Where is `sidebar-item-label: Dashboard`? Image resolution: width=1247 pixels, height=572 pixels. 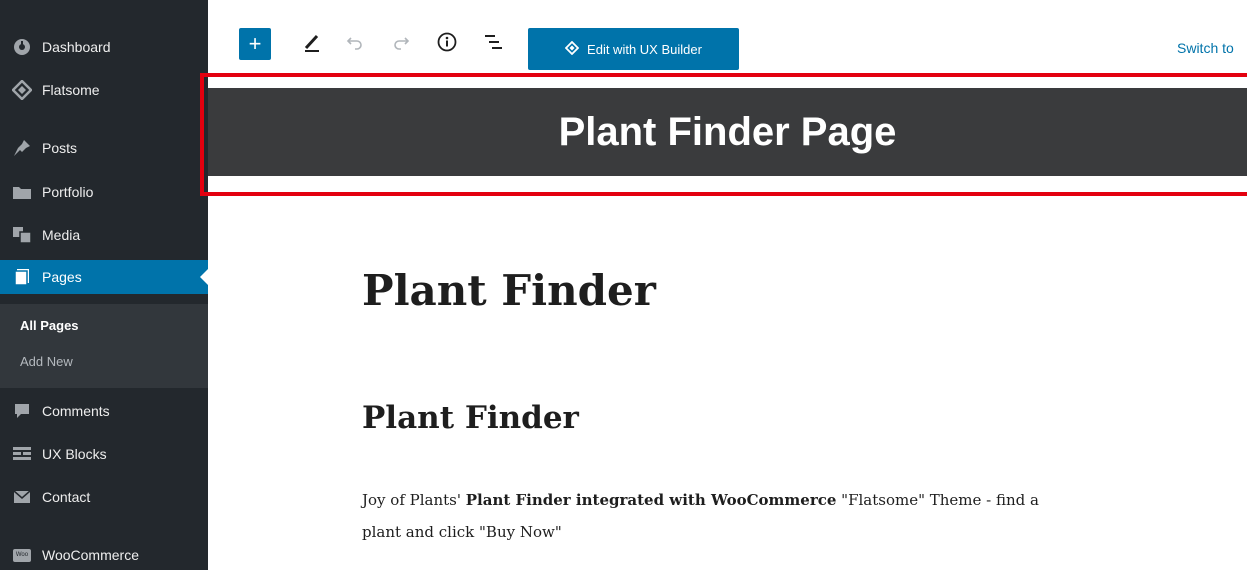 sidebar-item-label: Dashboard is located at coordinates (76, 47).